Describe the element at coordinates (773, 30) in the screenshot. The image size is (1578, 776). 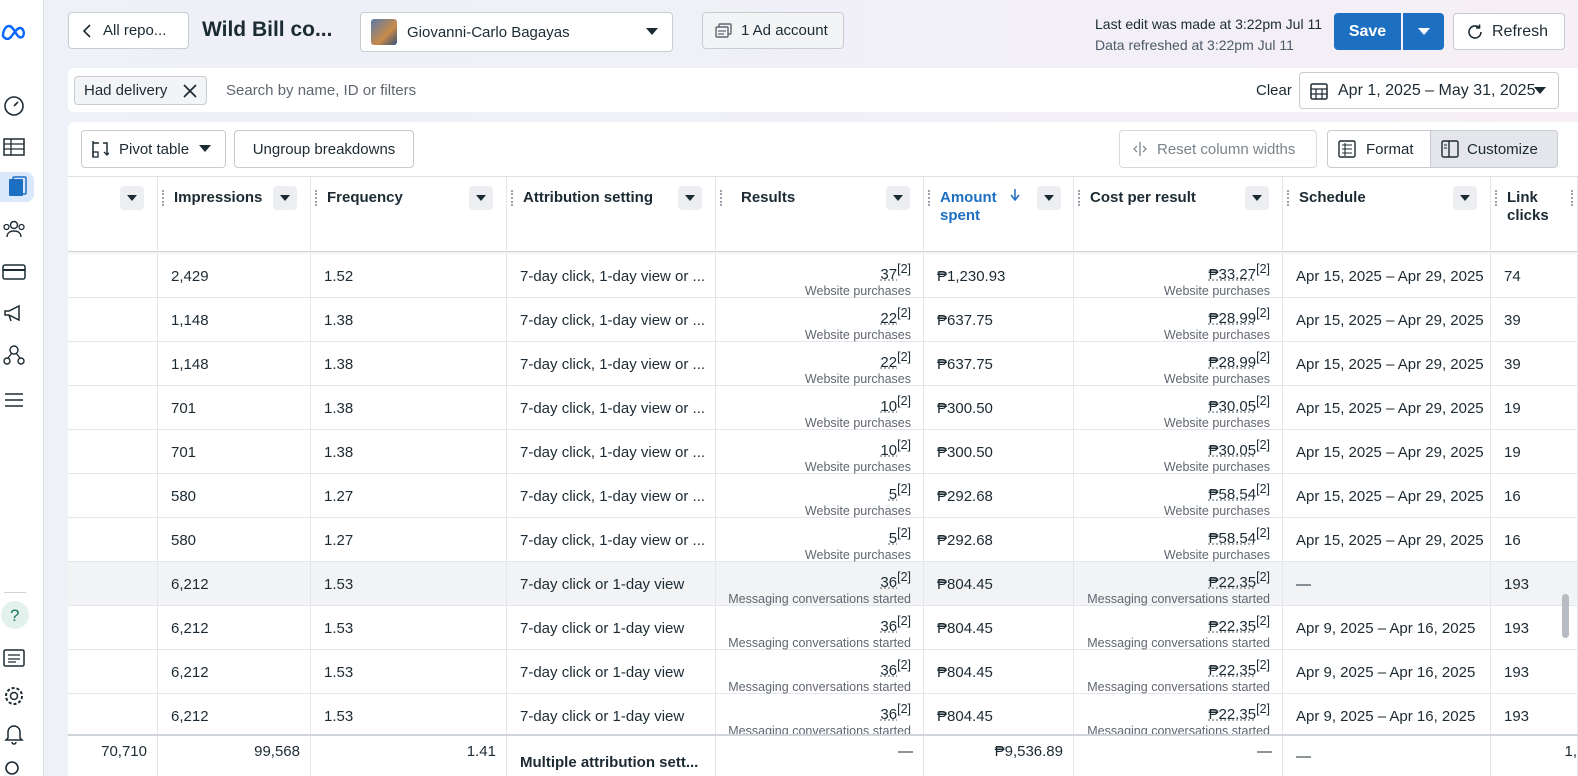
I see `ad-account-button: 1 Ad account` at that location.